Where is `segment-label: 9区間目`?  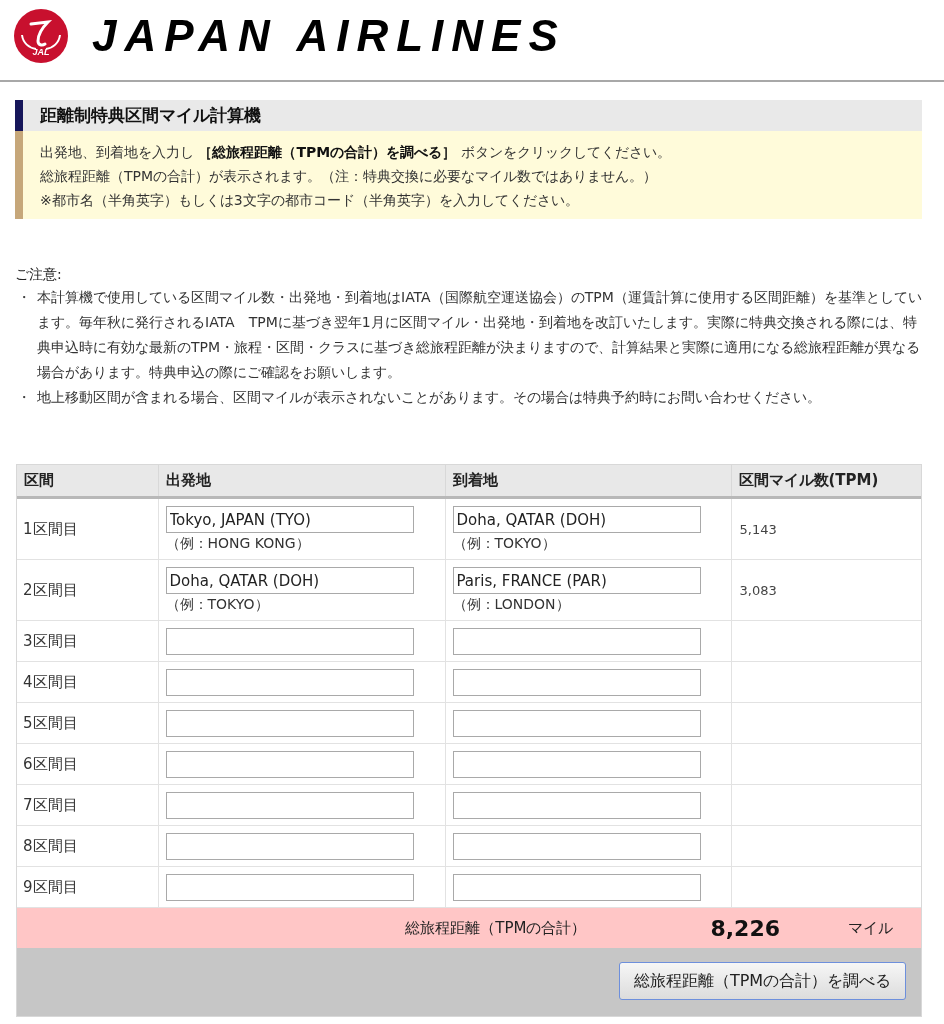
segment-label: 9区間目 is located at coordinates (50, 887).